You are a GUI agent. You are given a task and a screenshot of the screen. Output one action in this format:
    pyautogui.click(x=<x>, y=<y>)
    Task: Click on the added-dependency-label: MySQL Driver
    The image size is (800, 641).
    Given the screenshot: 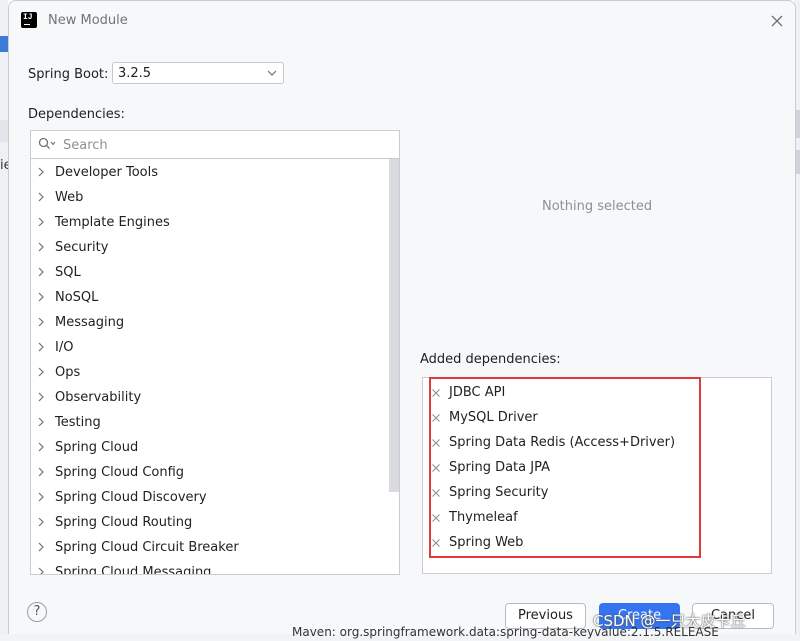 What is the action you would take?
    pyautogui.click(x=493, y=417)
    